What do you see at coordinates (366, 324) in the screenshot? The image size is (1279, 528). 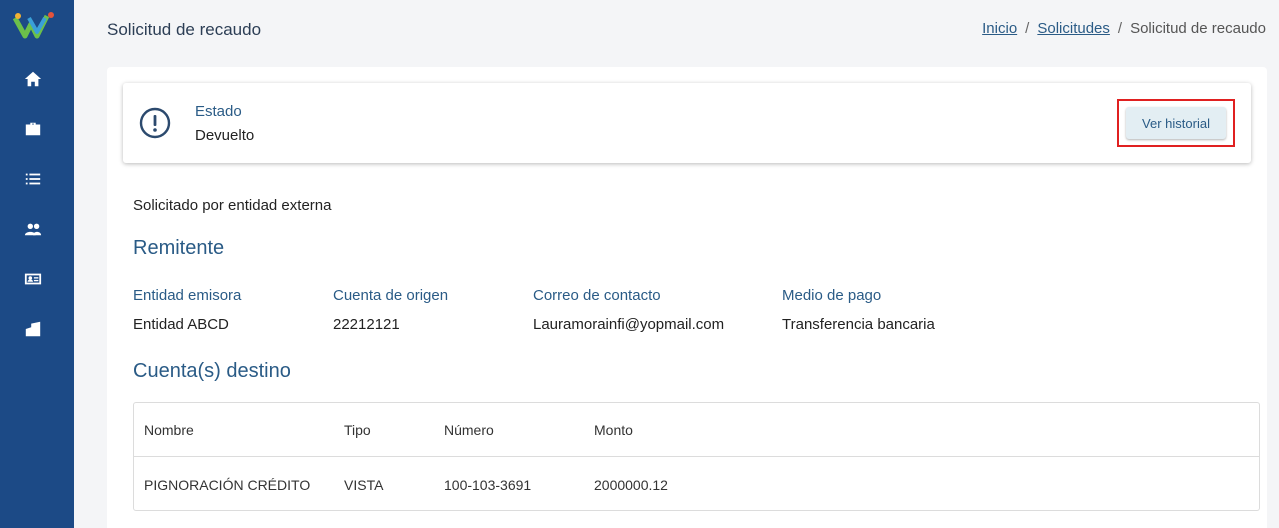 I see `field-value-source-account: 22212121` at bounding box center [366, 324].